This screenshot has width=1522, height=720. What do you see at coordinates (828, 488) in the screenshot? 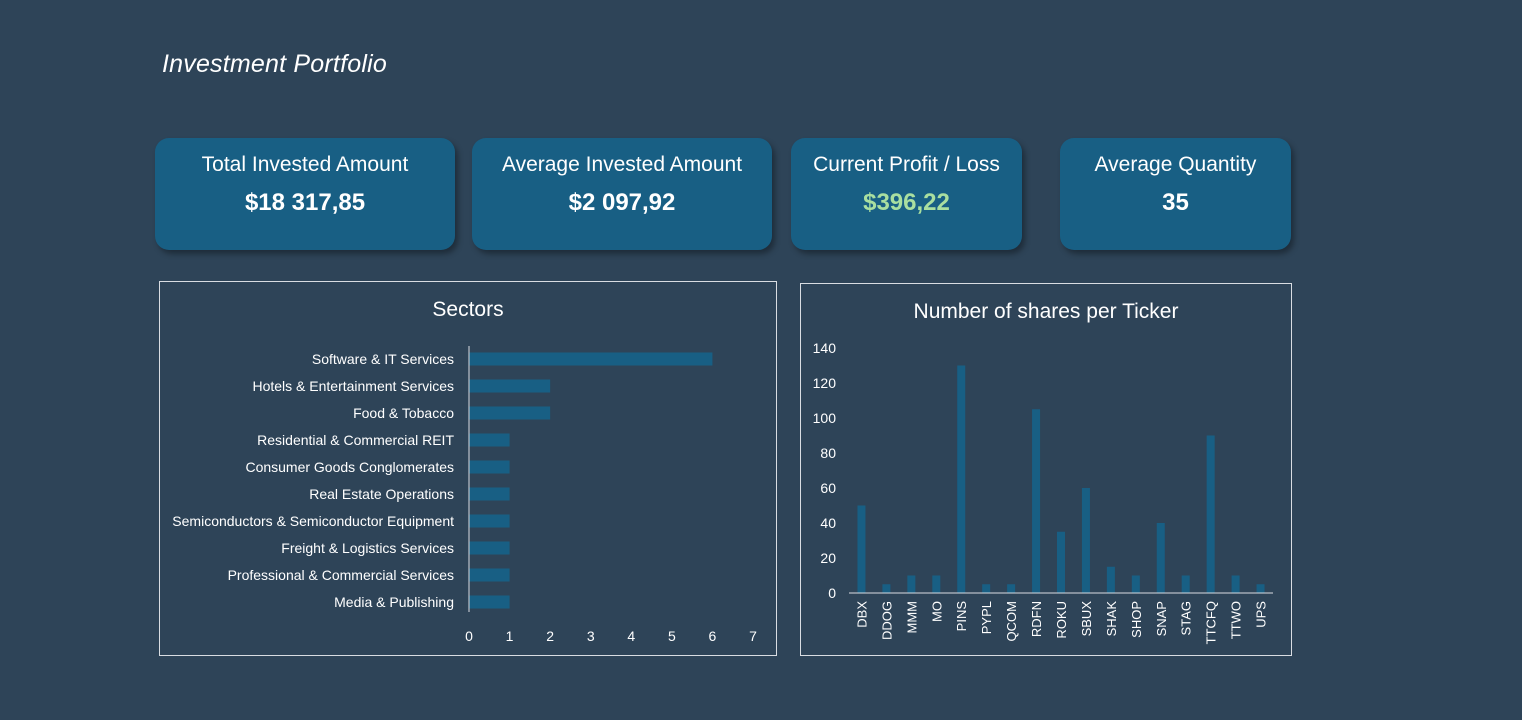
I see `y-tick-label: 60` at bounding box center [828, 488].